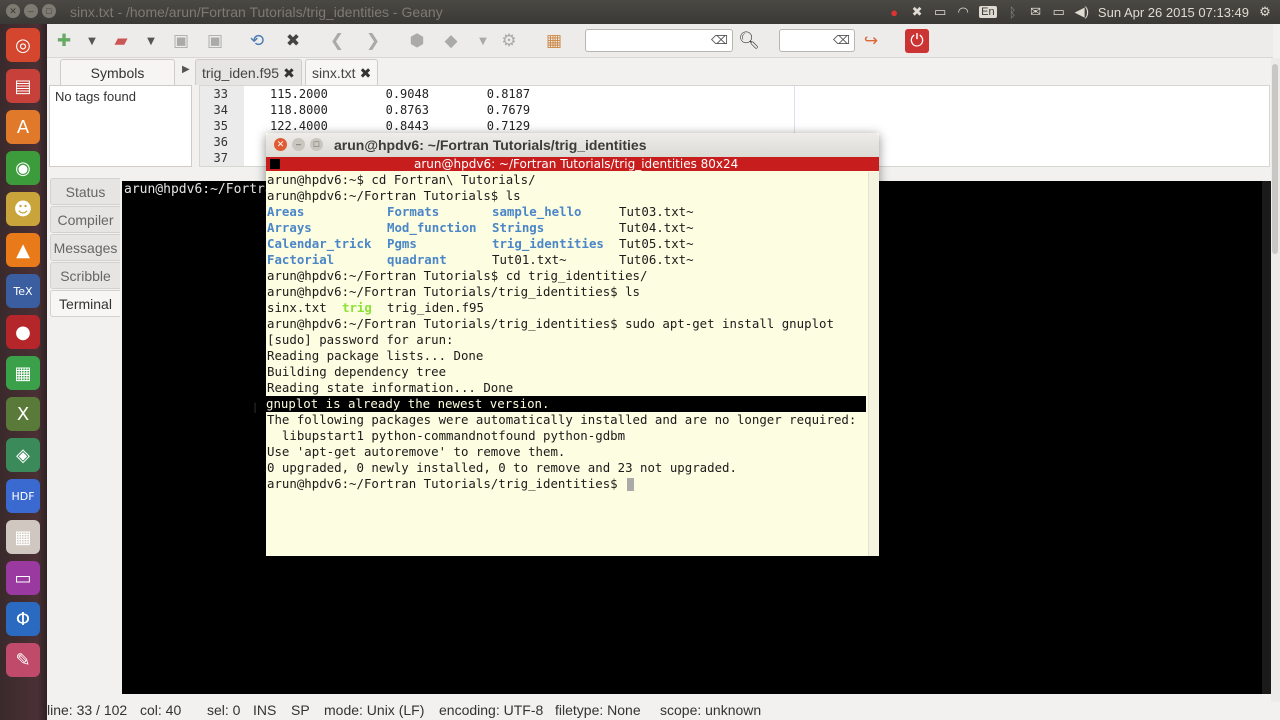  What do you see at coordinates (31, 11) in the screenshot?
I see `minimize-window-icon: –` at bounding box center [31, 11].